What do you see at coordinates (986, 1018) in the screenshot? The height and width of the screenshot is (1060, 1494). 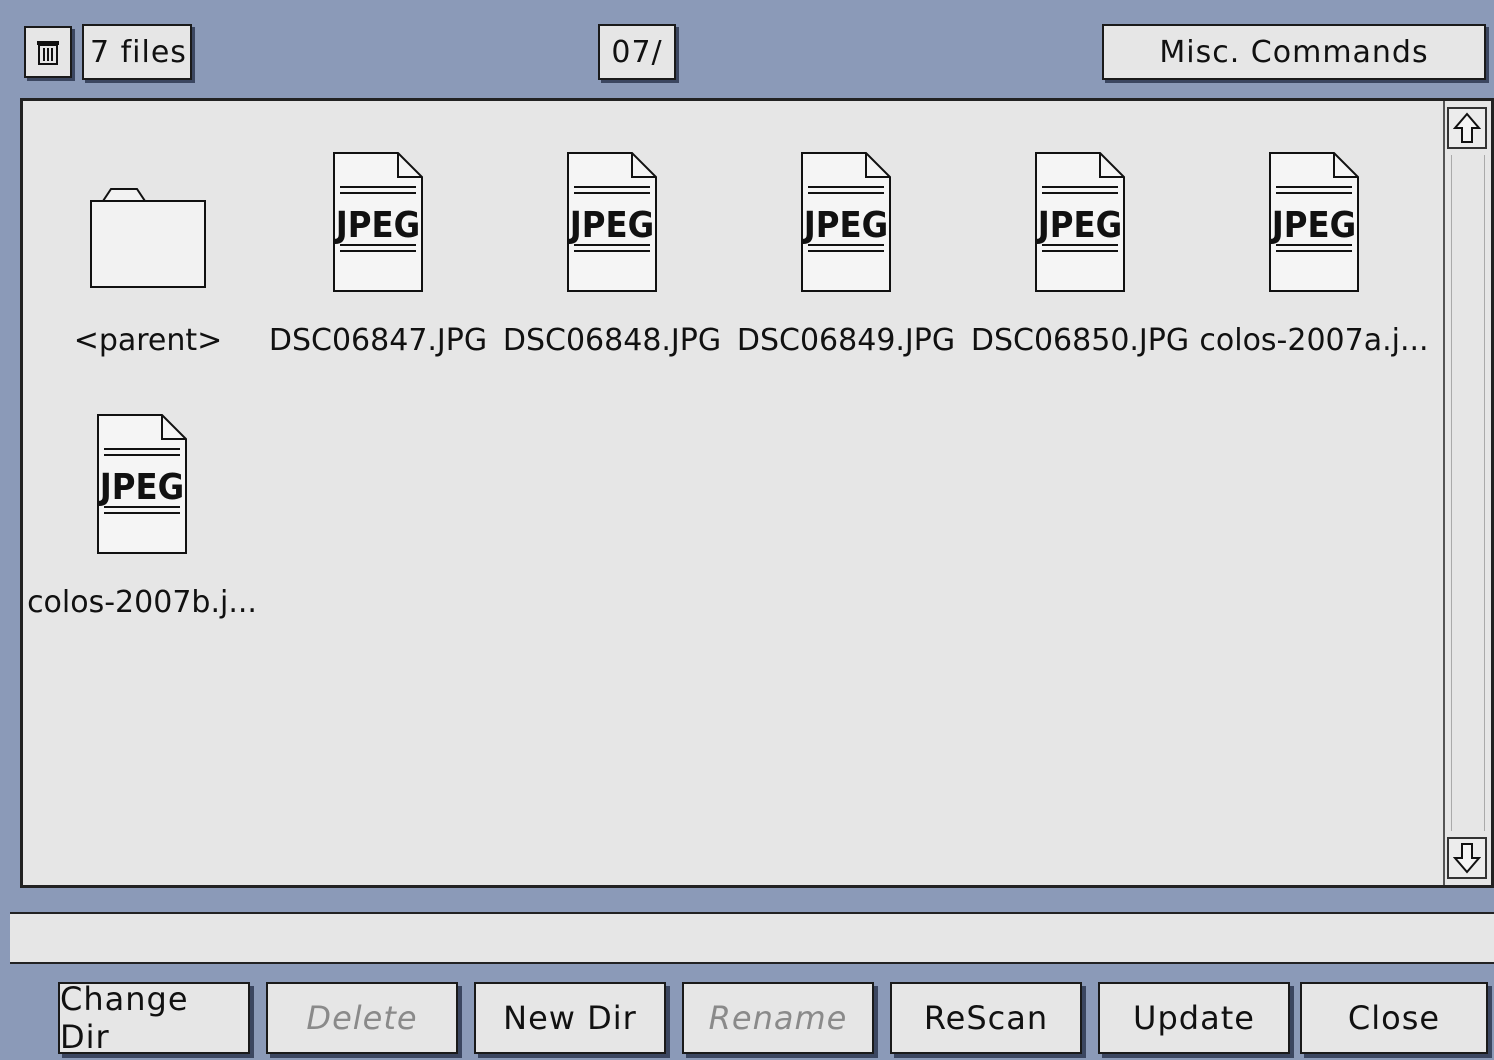 I see `rescan-button: ReScan` at bounding box center [986, 1018].